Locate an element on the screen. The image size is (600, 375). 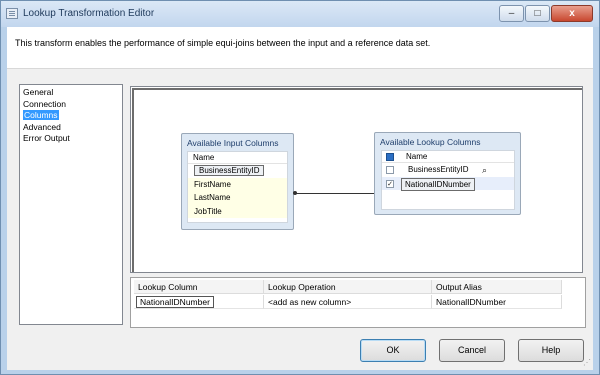
lookup-column-row: ✓ NationalIDNumber is located at coordinates (448, 183).